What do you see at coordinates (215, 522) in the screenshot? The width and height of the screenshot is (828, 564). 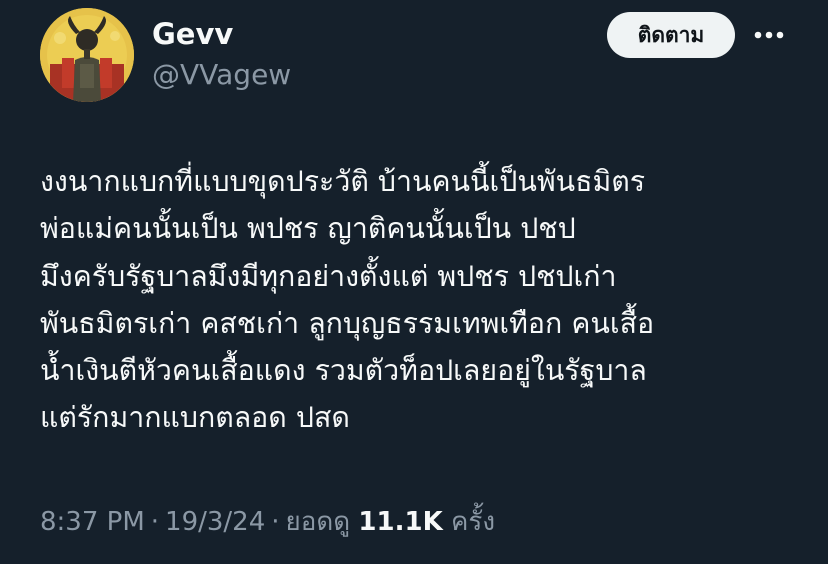 I see `tweet-date: 19/3/24` at bounding box center [215, 522].